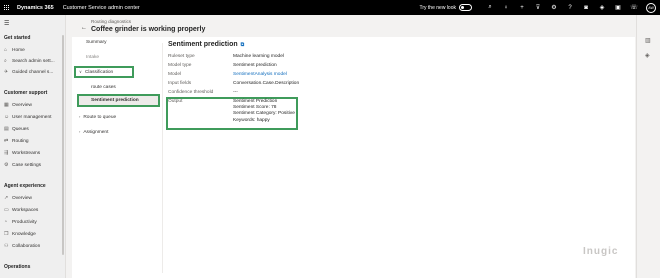 The height and width of the screenshot is (278, 660). I want to click on back-arrow-icon: ←, so click(84, 28).